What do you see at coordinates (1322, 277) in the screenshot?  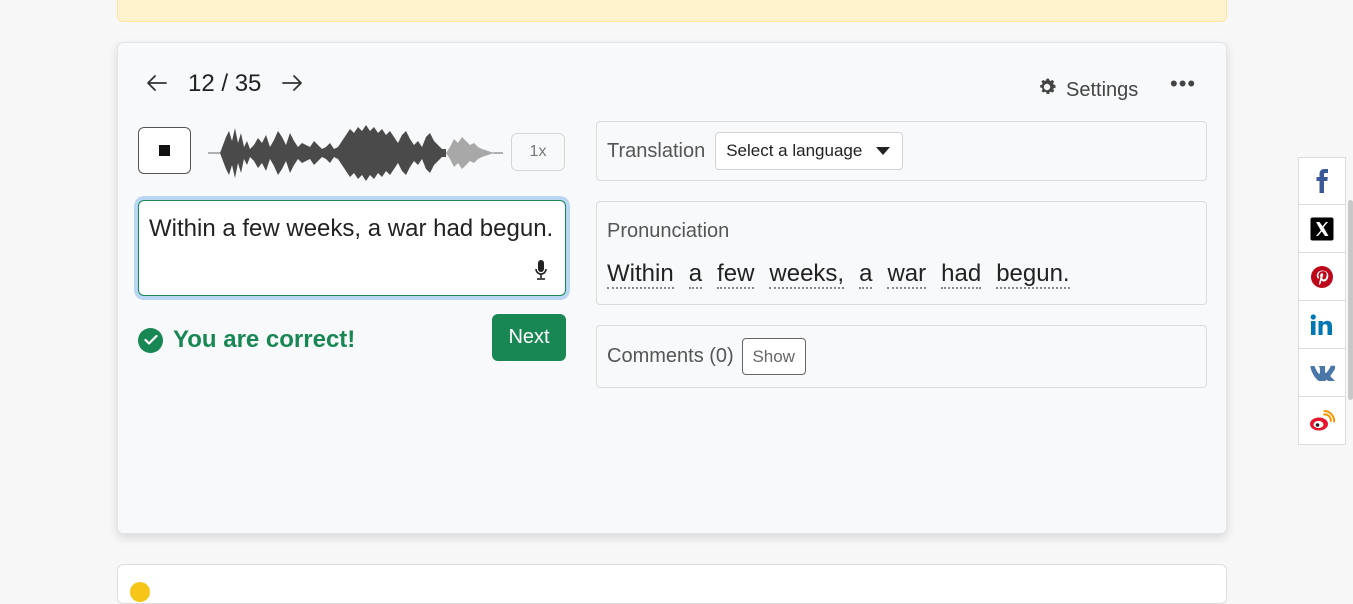 I see `pinterest-icon` at bounding box center [1322, 277].